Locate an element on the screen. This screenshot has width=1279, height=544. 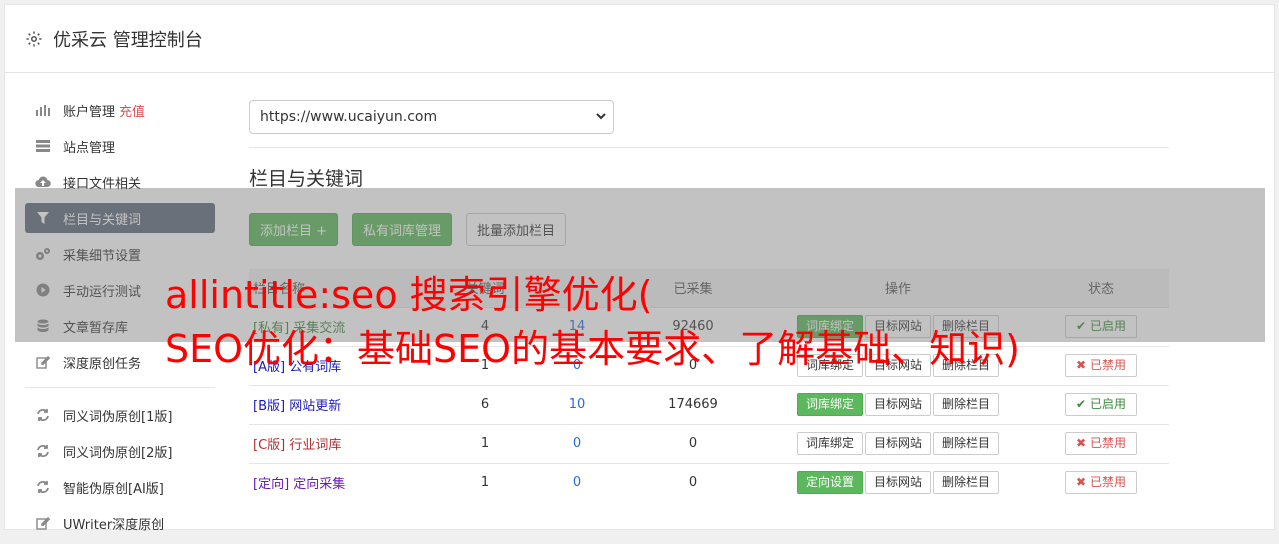
row-tag: [B版] is located at coordinates (269, 406).